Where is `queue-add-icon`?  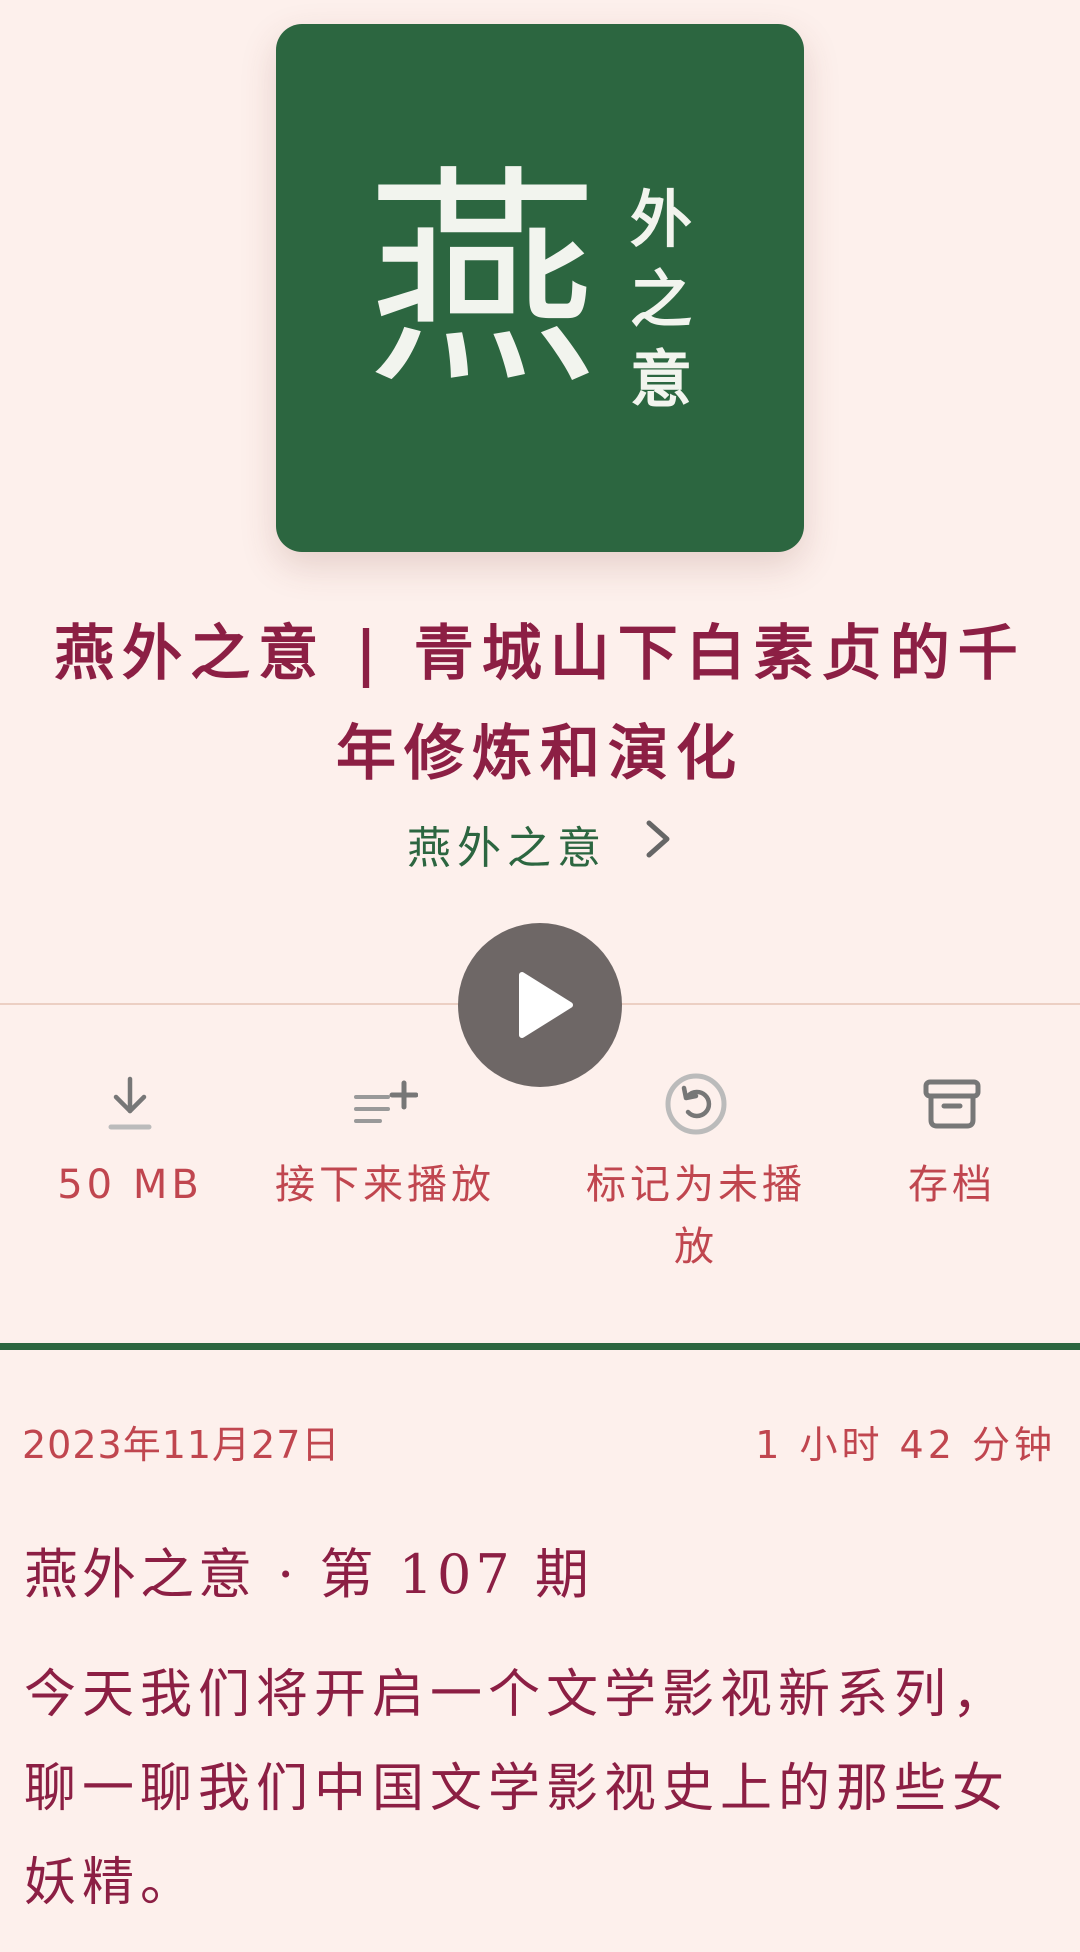
queue-add-icon is located at coordinates (385, 1104).